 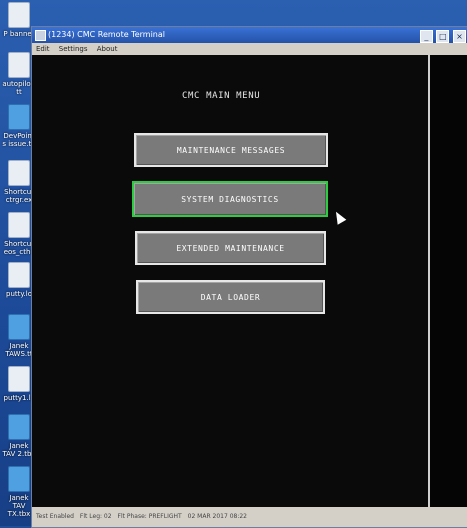 I want to click on status-flight-phase: Flt Phase: PREFLIGHT, so click(x=149, y=516).